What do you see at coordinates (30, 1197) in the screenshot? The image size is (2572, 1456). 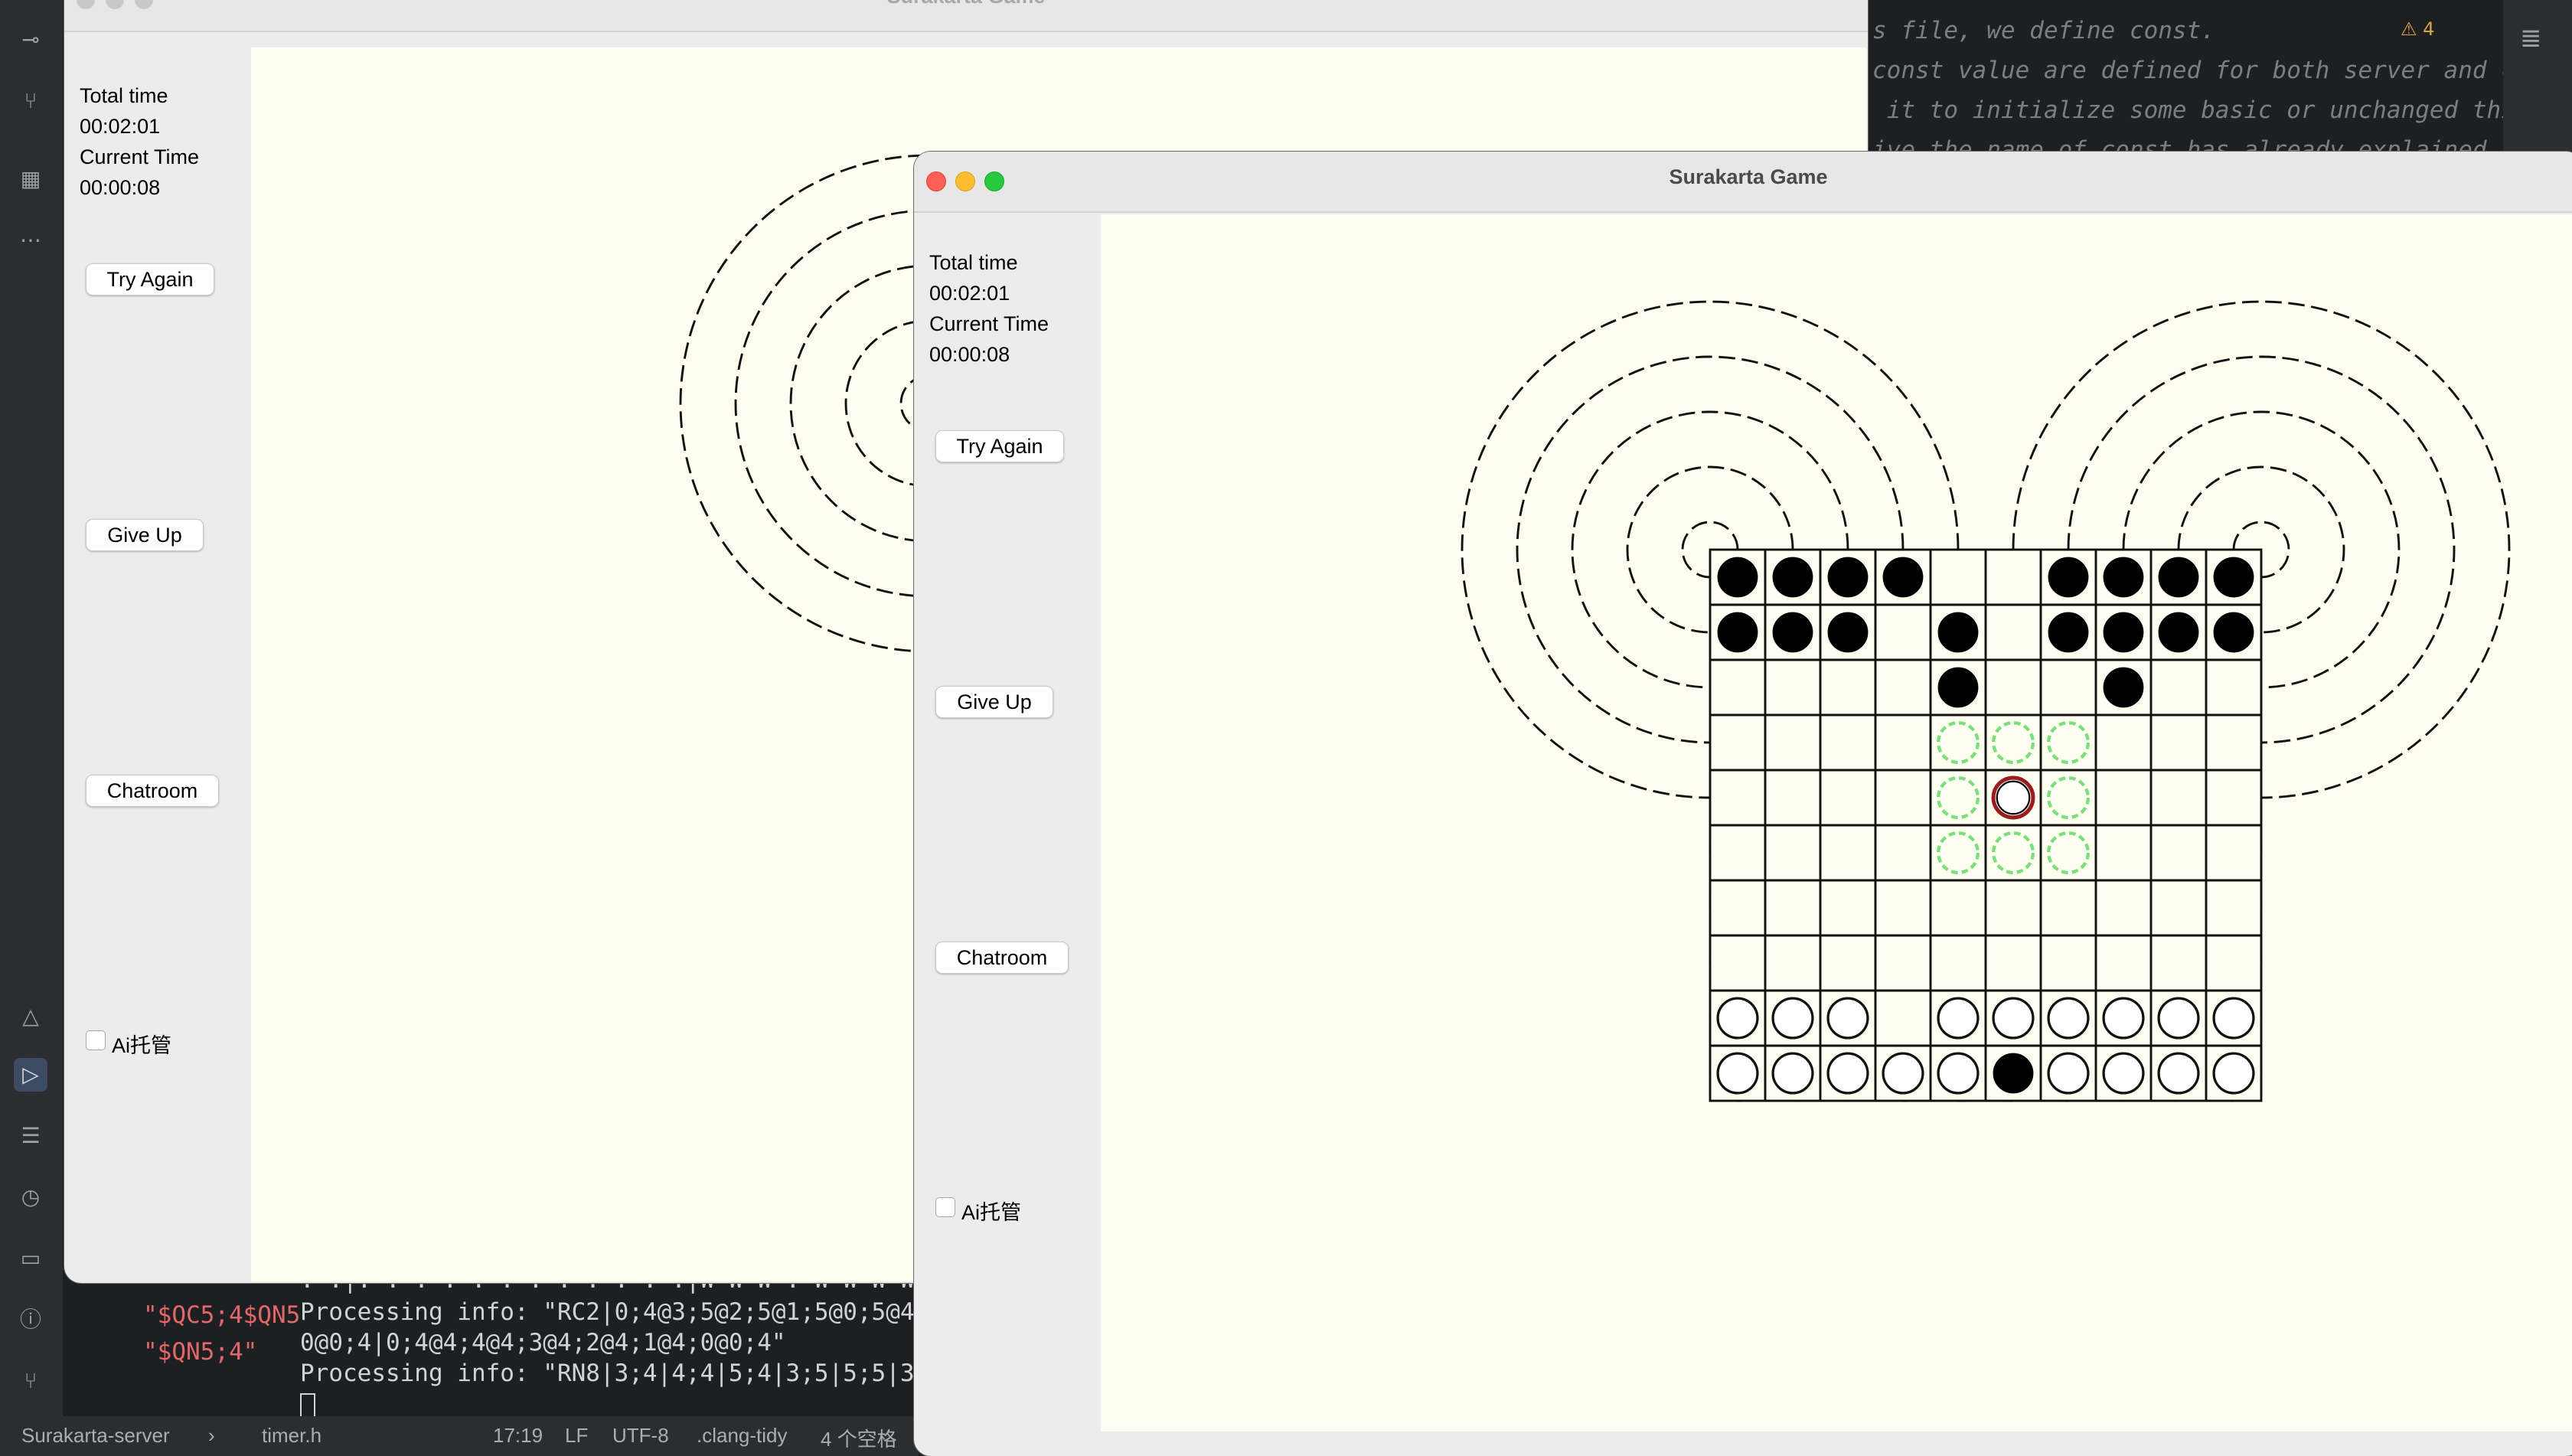 I see `services-icon: ◷` at bounding box center [30, 1197].